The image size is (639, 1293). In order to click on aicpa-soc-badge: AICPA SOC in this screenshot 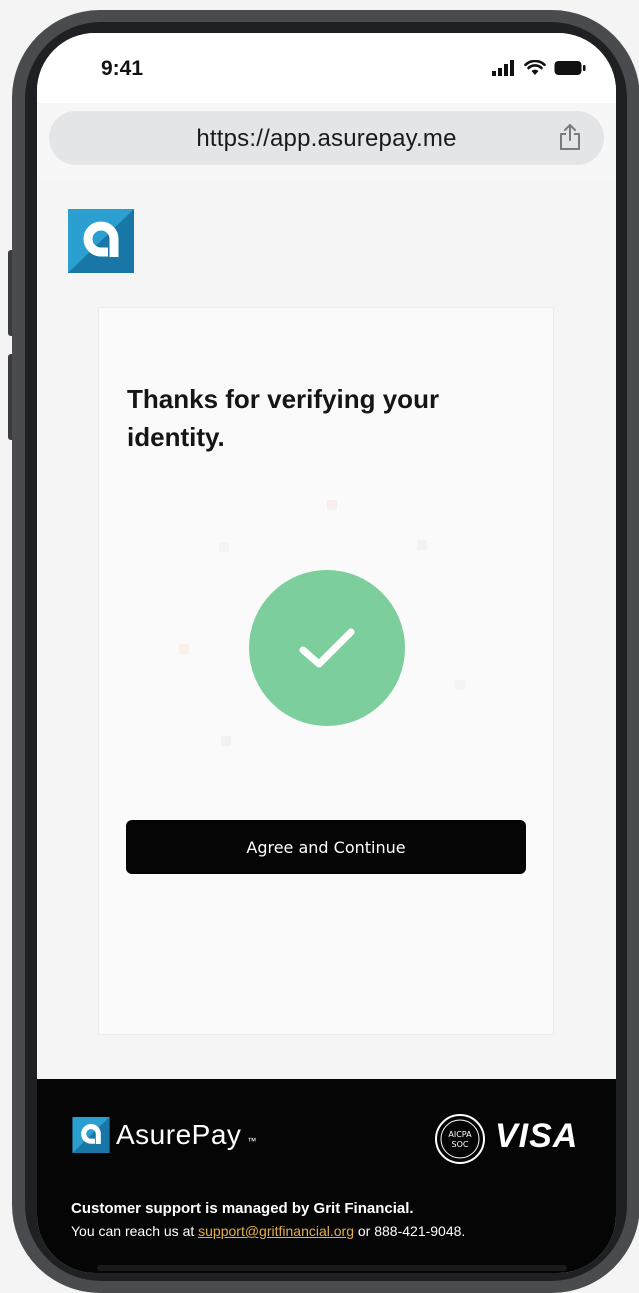, I will do `click(460, 1139)`.